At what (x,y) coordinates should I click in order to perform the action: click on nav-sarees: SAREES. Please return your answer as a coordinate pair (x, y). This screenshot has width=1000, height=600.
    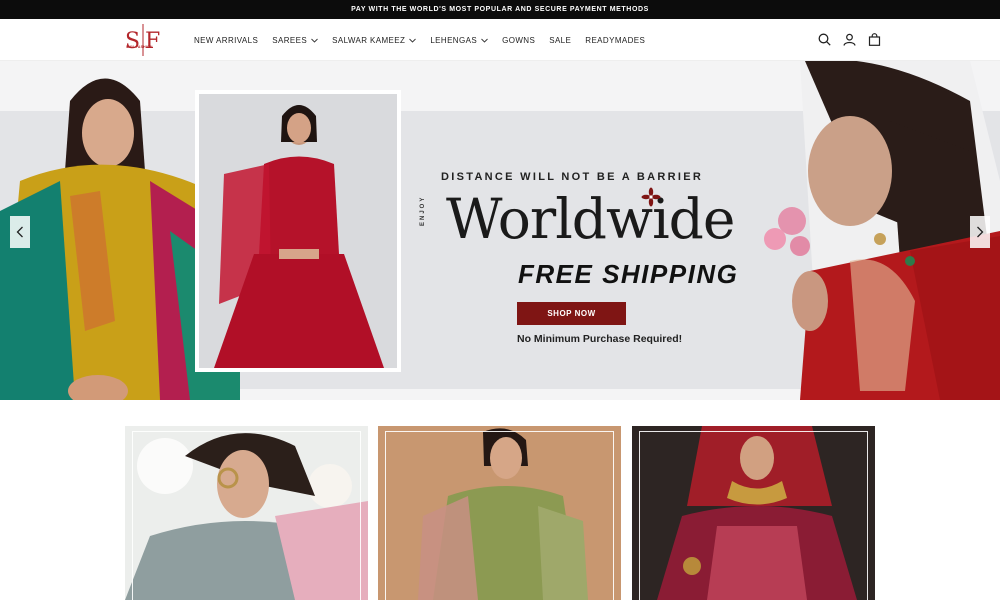
    Looking at the image, I should click on (295, 40).